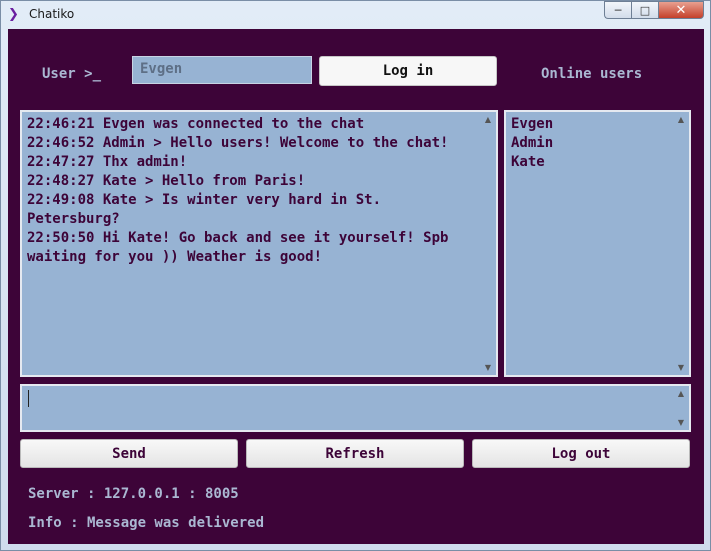 Image resolution: width=711 pixels, height=551 pixels. Describe the element at coordinates (597, 243) in the screenshot. I see `online-users-list: Evgen Admin Kate ▲ ▼` at that location.